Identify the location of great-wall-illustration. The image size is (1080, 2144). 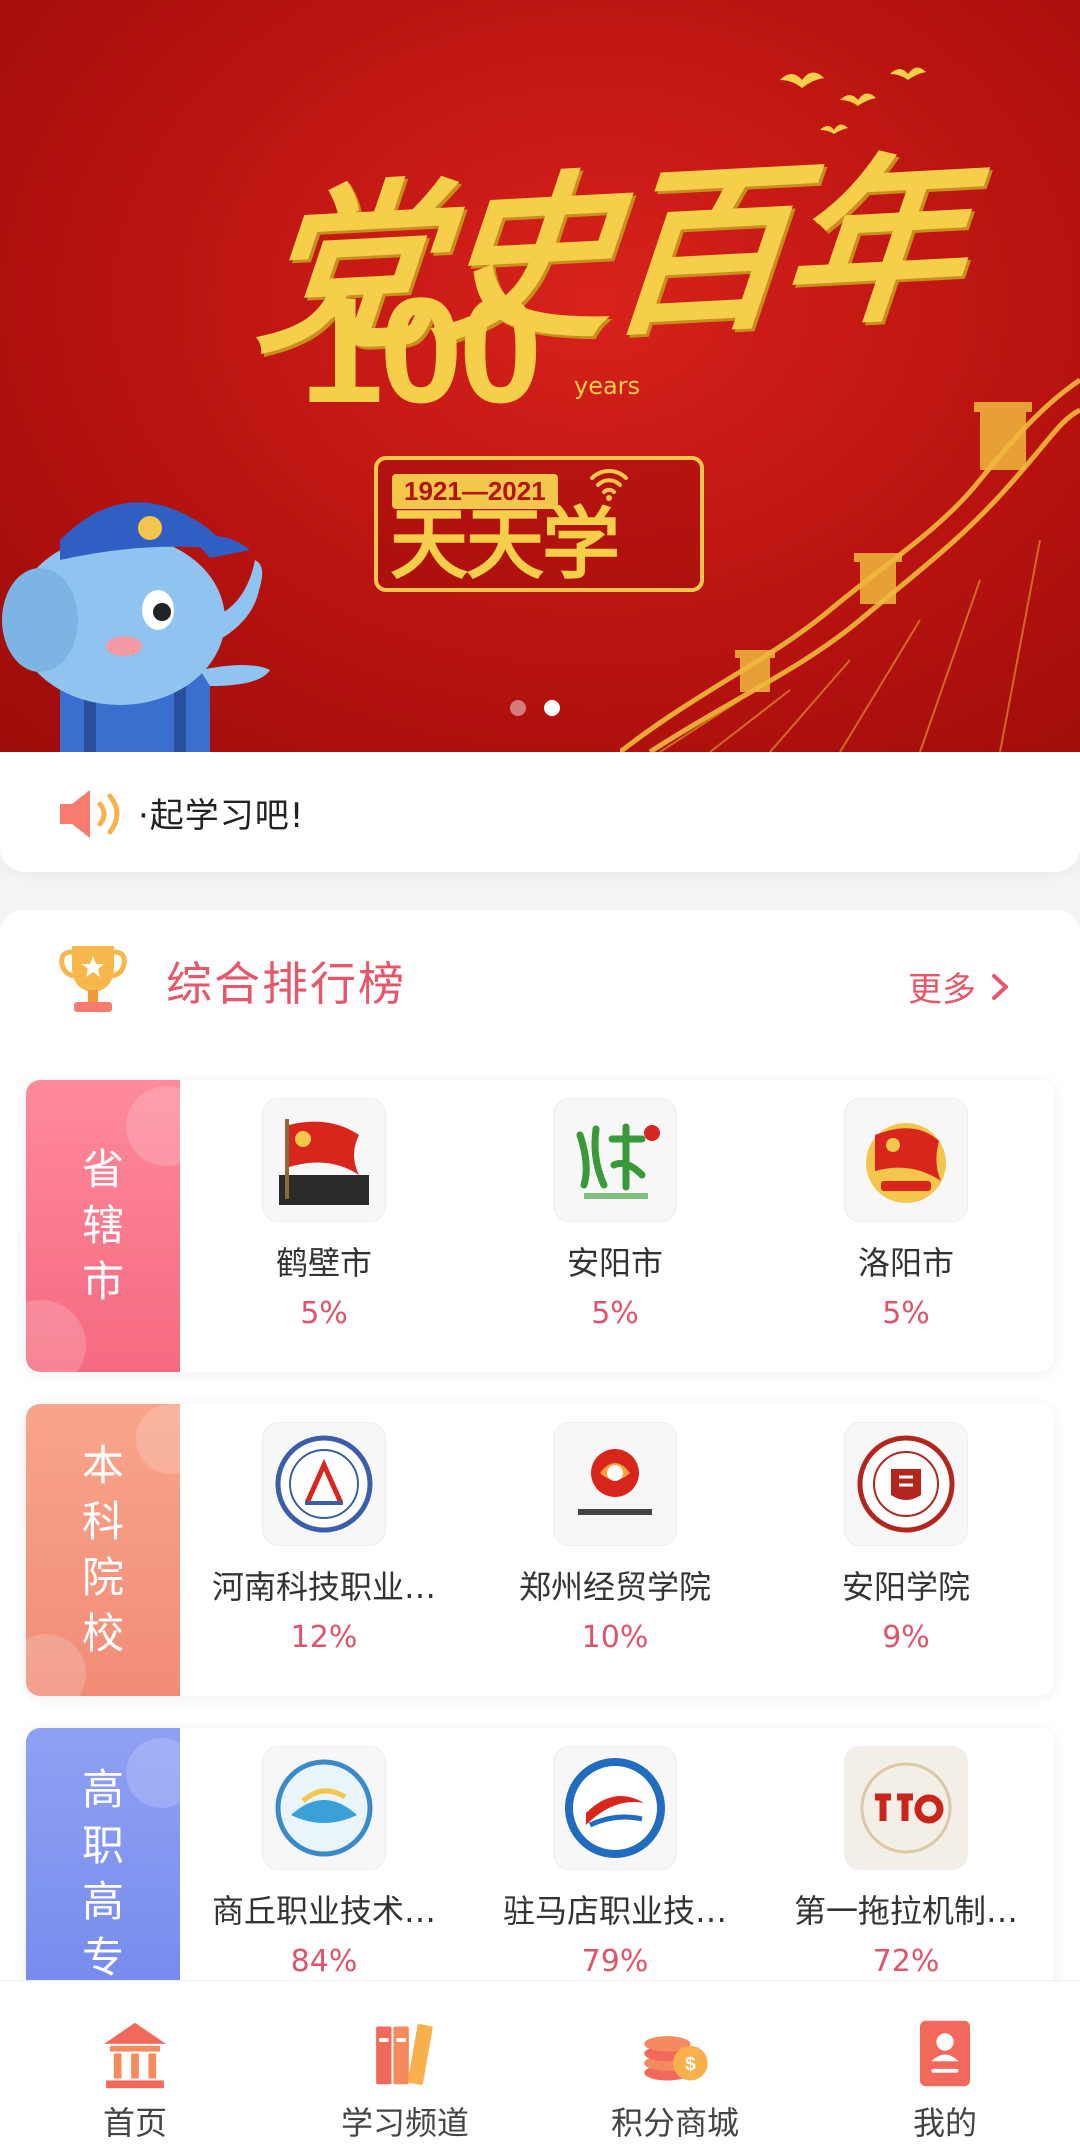
(850, 564).